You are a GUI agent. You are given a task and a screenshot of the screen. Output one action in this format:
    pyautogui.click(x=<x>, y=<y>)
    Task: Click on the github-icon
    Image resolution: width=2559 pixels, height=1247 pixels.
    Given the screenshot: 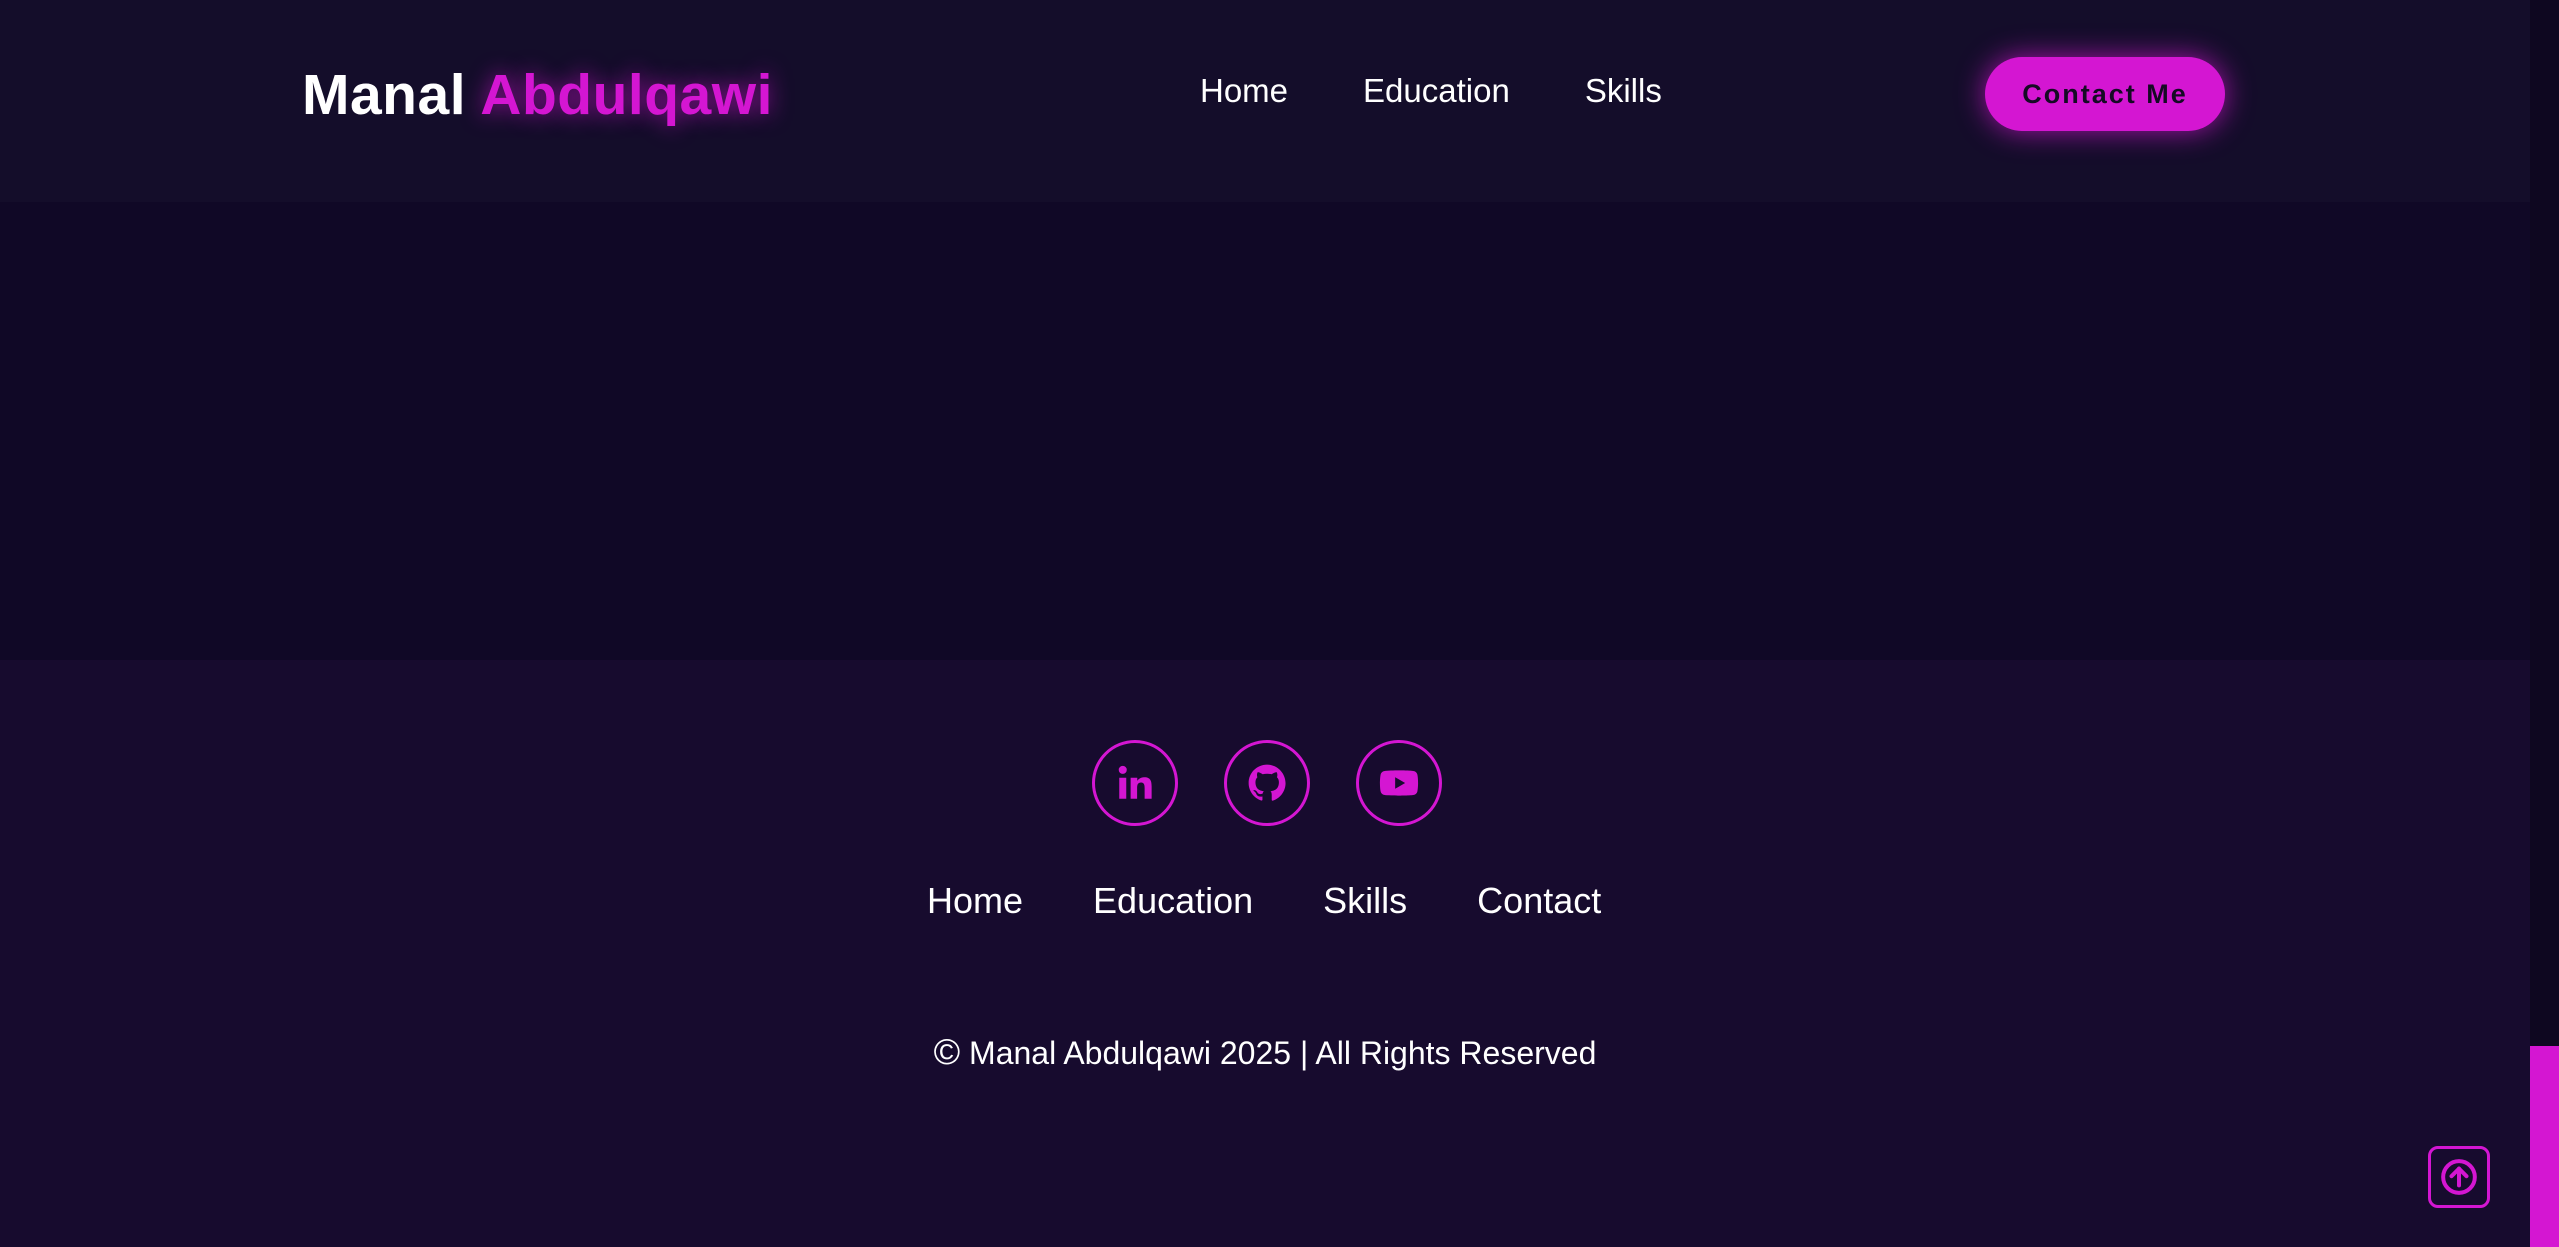 What is the action you would take?
    pyautogui.click(x=1267, y=782)
    